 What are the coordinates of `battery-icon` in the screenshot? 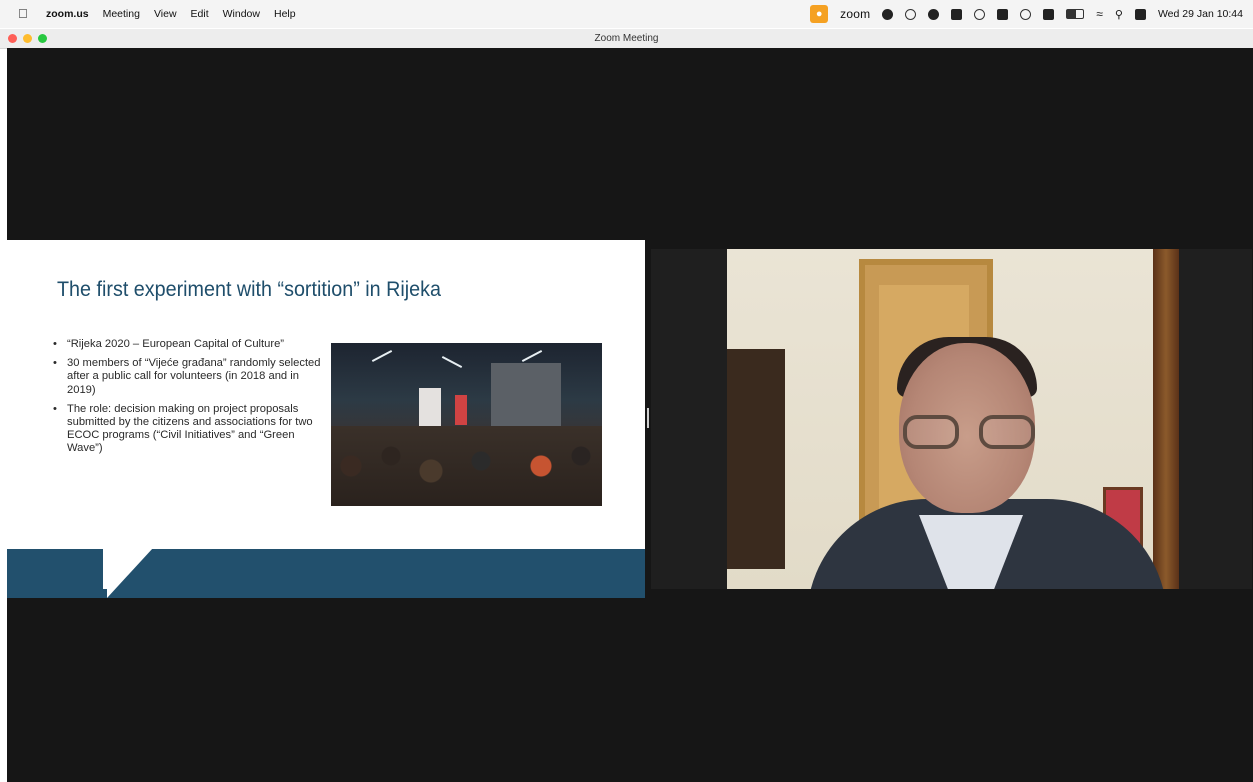 It's located at (1075, 14).